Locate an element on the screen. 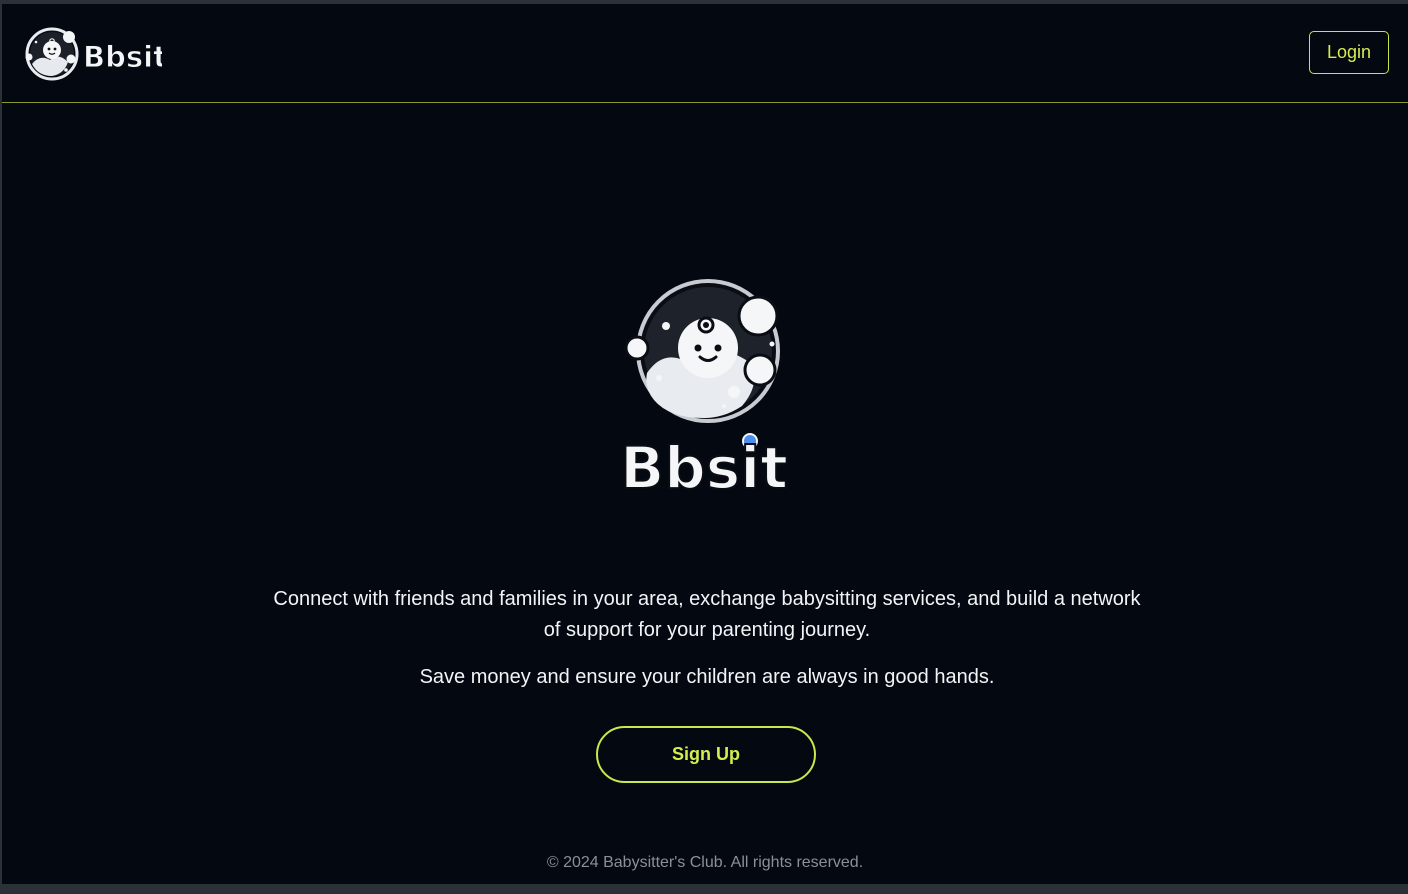 The height and width of the screenshot is (894, 1408). hero-brand-wordmark: Bbsit is located at coordinates (704, 466).